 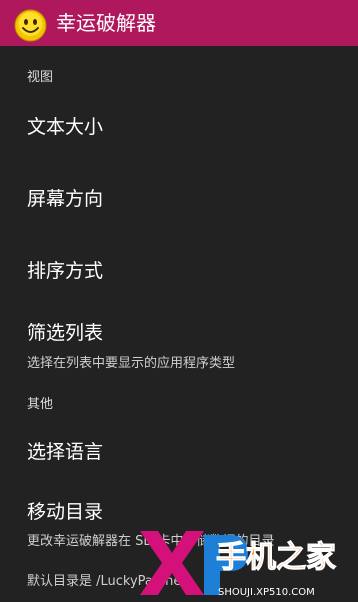 I want to click on setting-sort-method: 排序方式, so click(x=65, y=269).